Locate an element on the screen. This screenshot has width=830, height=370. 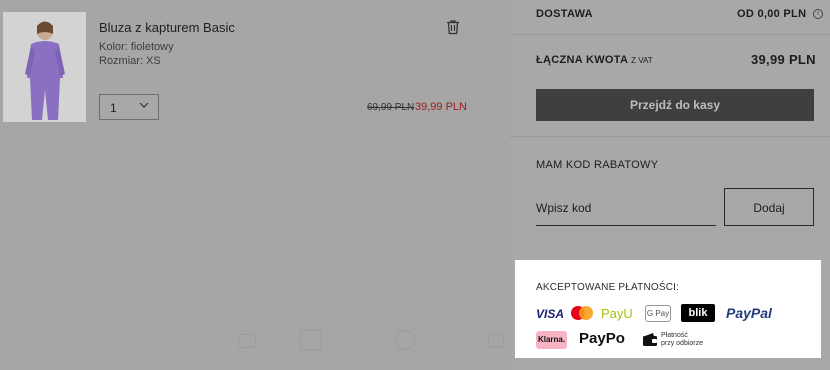
product-name: Bluza z kapturem Basic is located at coordinates (167, 27).